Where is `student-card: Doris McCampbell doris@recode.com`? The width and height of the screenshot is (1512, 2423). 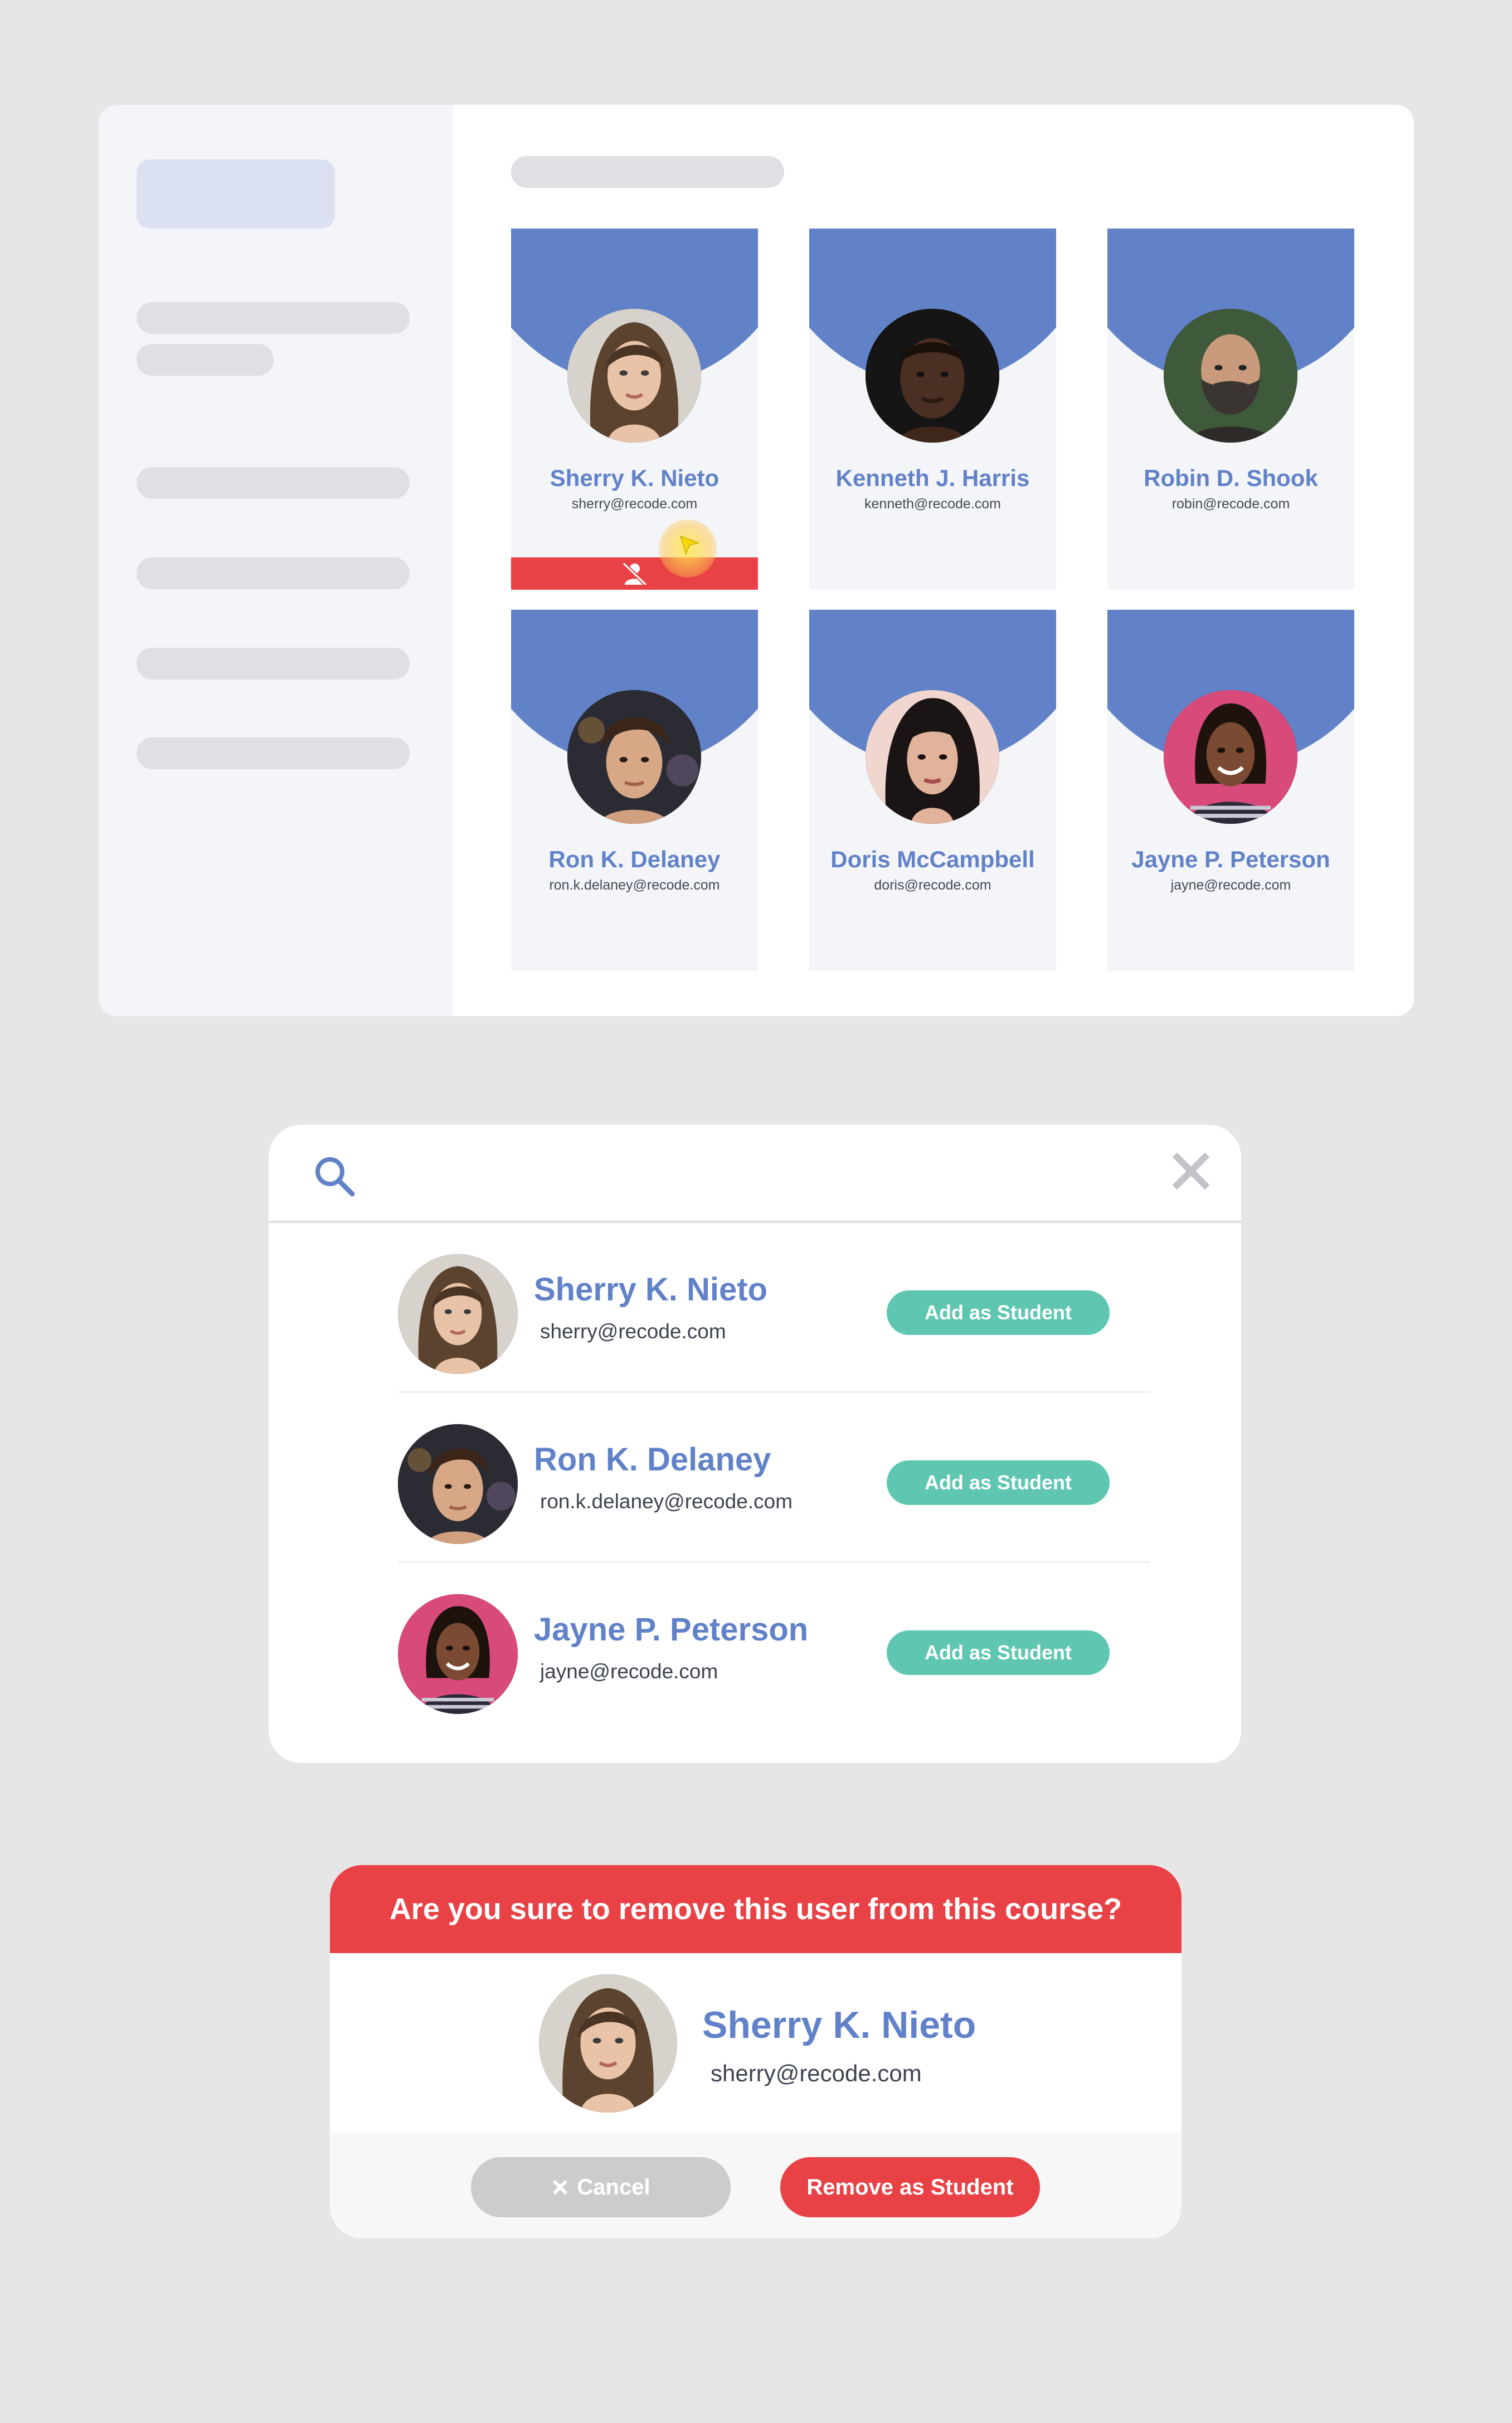
student-card: Doris McCampbell doris@recode.com is located at coordinates (932, 791).